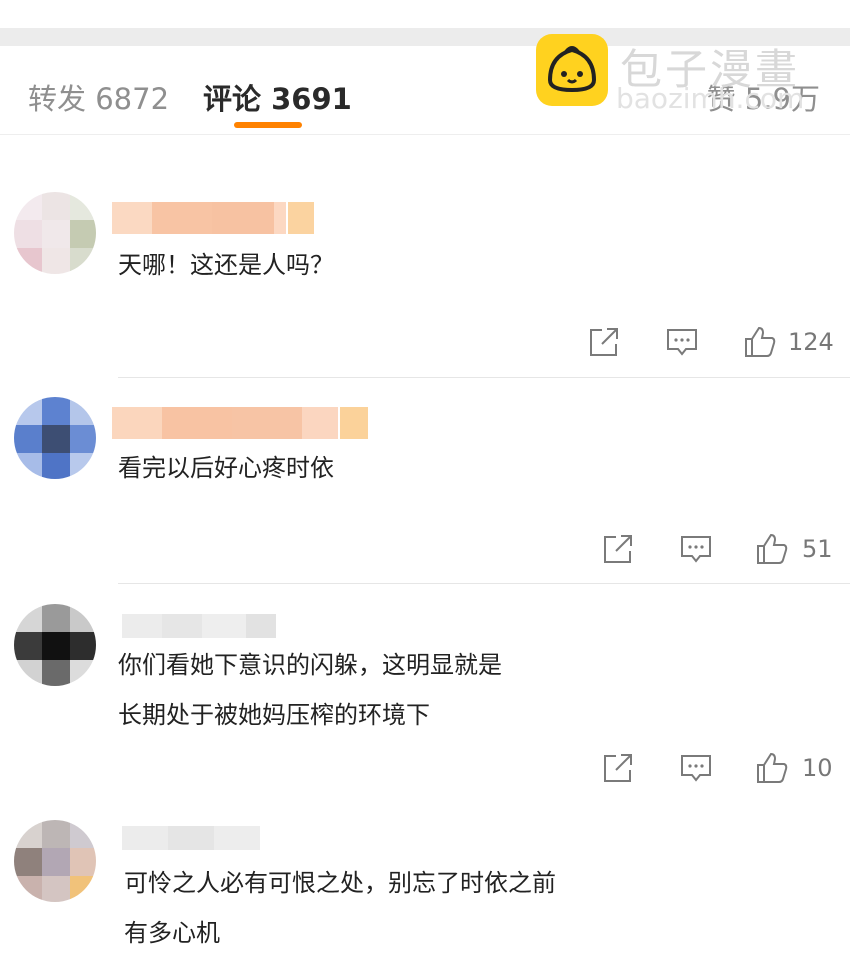 The height and width of the screenshot is (971, 850). What do you see at coordinates (572, 70) in the screenshot?
I see `baozi-logo-icon` at bounding box center [572, 70].